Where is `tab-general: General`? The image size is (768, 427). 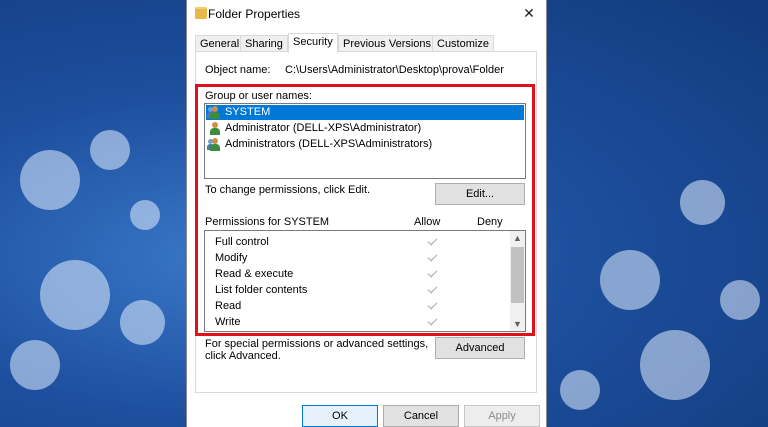 tab-general: General is located at coordinates (220, 43).